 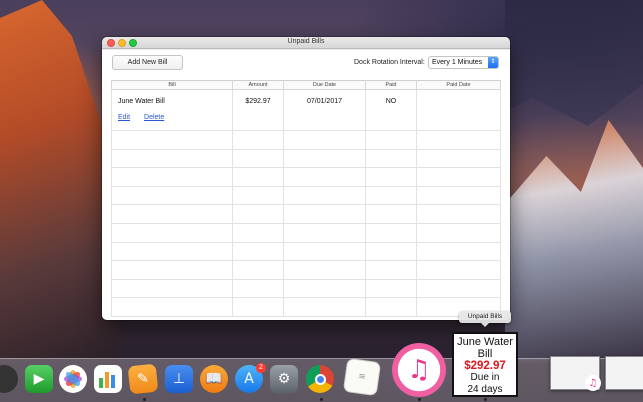 I want to click on itunes-mini-icon: ♫, so click(x=593, y=383).